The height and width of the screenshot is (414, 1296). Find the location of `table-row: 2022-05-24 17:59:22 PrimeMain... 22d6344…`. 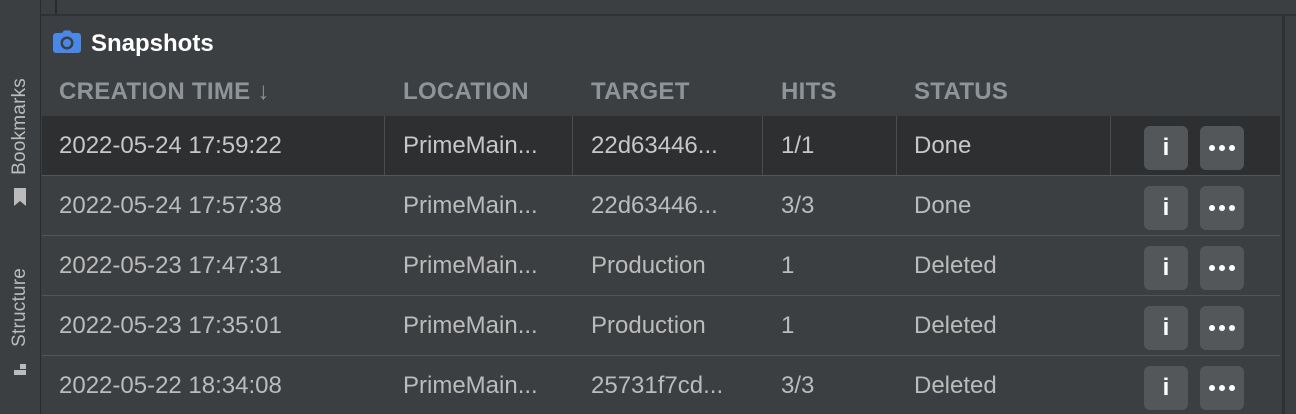

table-row: 2022-05-24 17:59:22 PrimeMain... 22d6344… is located at coordinates (661, 146).